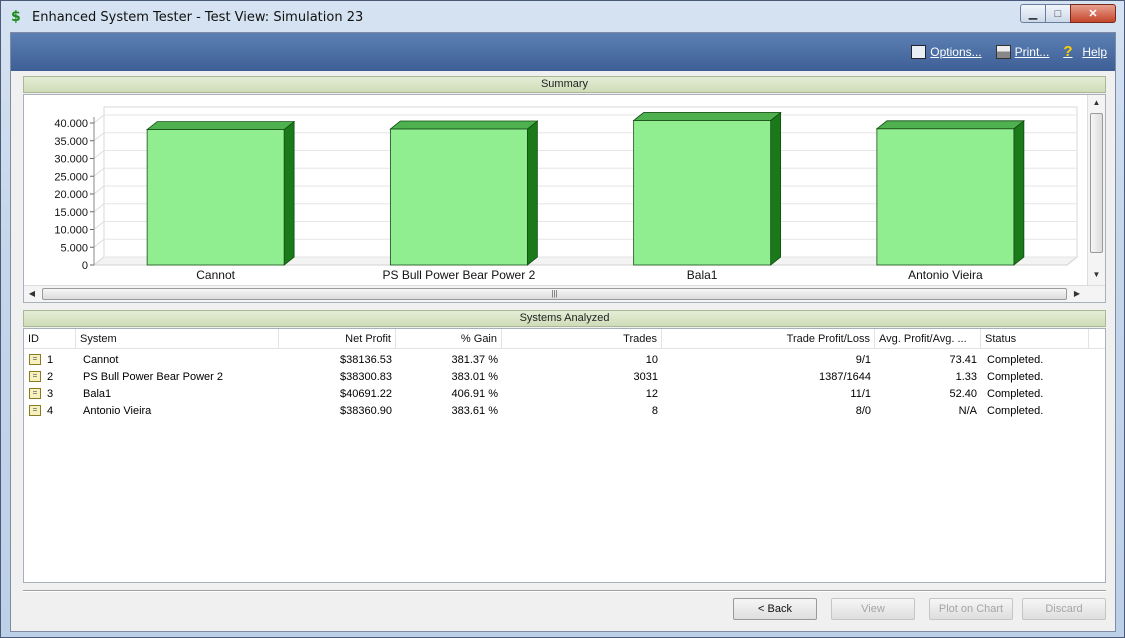 This screenshot has height=638, width=1125. What do you see at coordinates (651, 394) in the screenshot?
I see `cell-trades: 12` at bounding box center [651, 394].